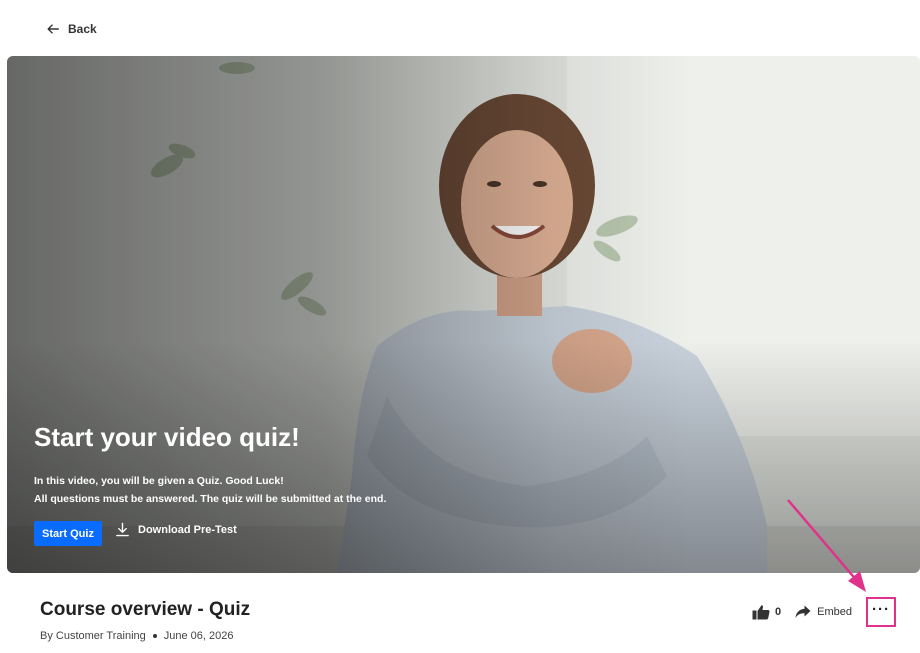  What do you see at coordinates (93, 636) in the screenshot?
I see `media-author: By Customer Training` at bounding box center [93, 636].